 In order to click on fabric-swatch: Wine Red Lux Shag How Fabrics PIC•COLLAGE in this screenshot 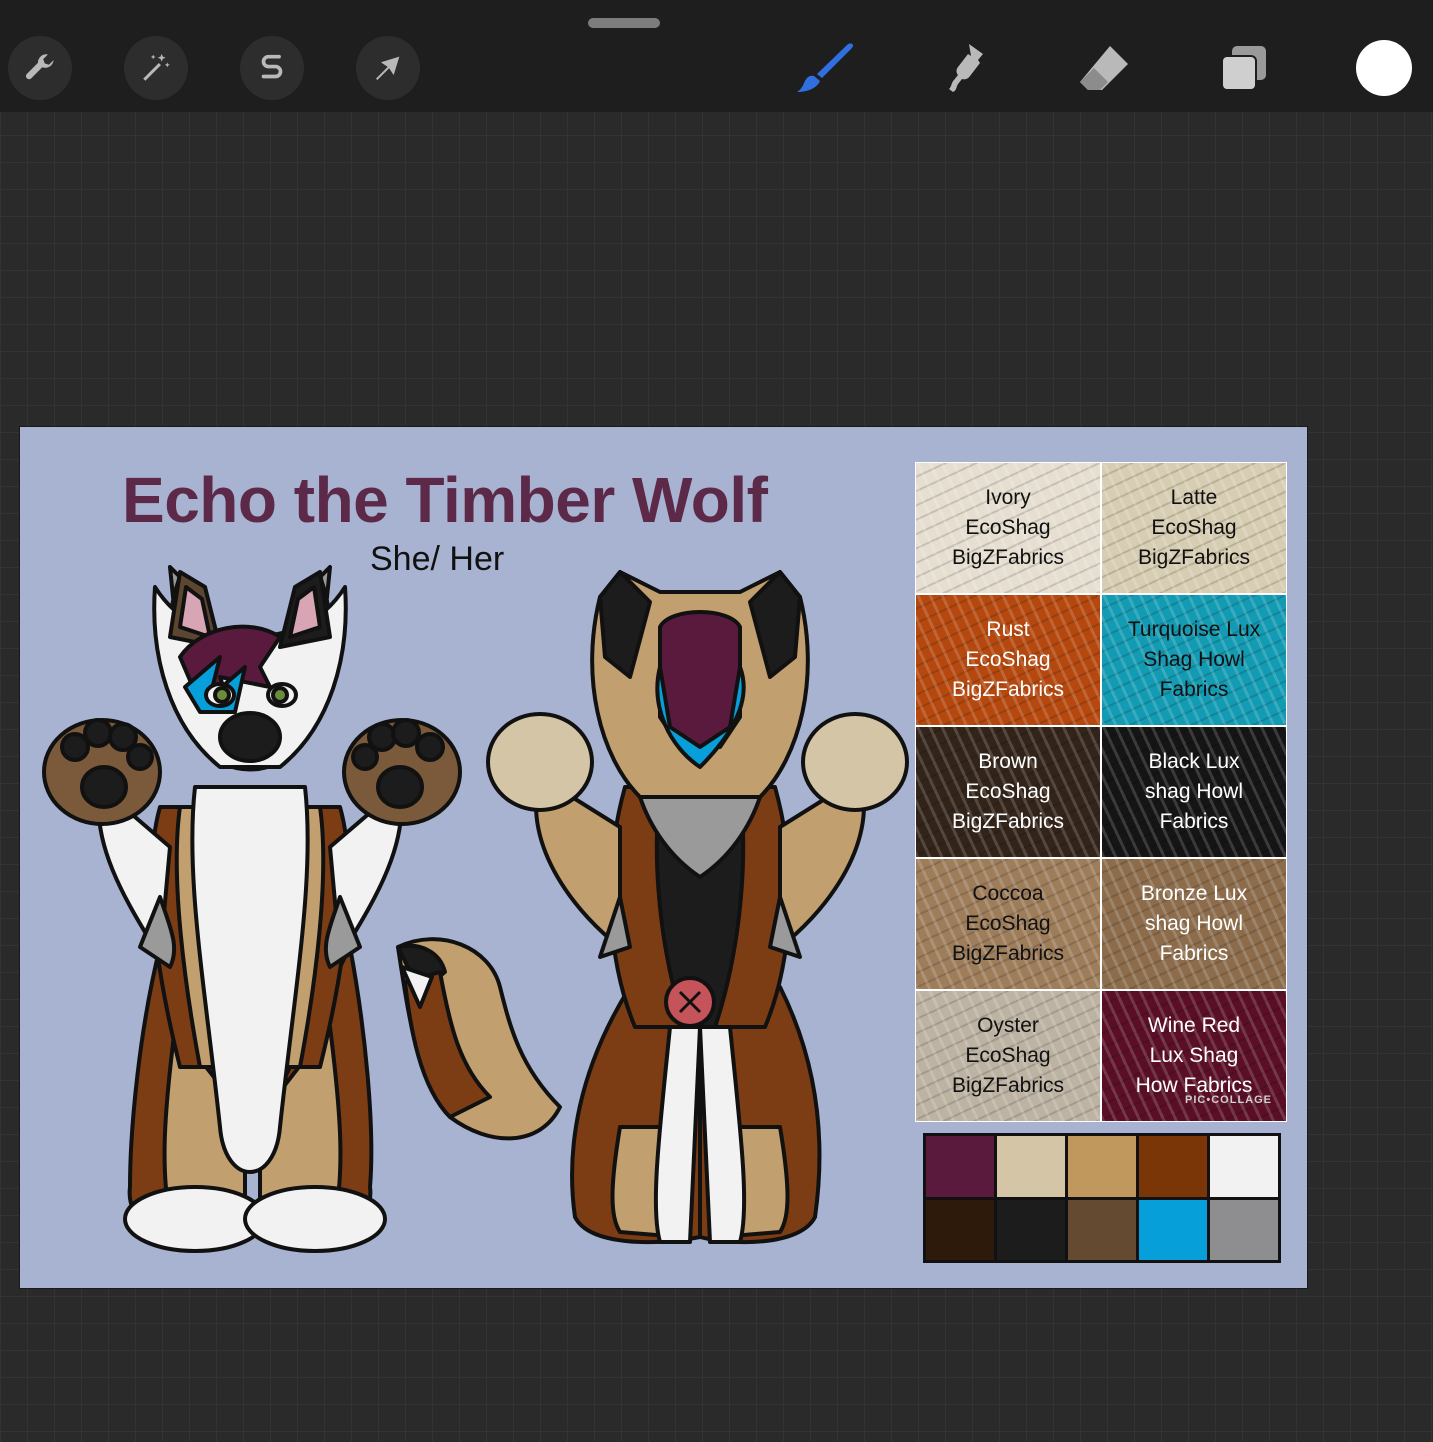, I will do `click(1194, 1056)`.